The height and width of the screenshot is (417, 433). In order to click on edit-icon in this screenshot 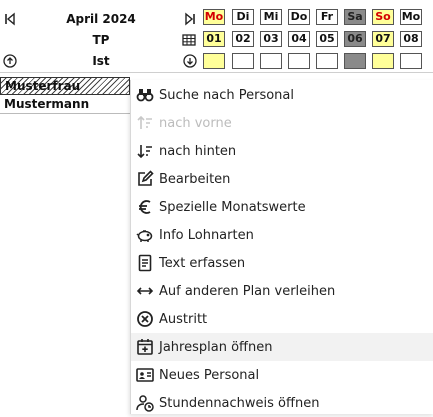, I will do `click(145, 179)`.